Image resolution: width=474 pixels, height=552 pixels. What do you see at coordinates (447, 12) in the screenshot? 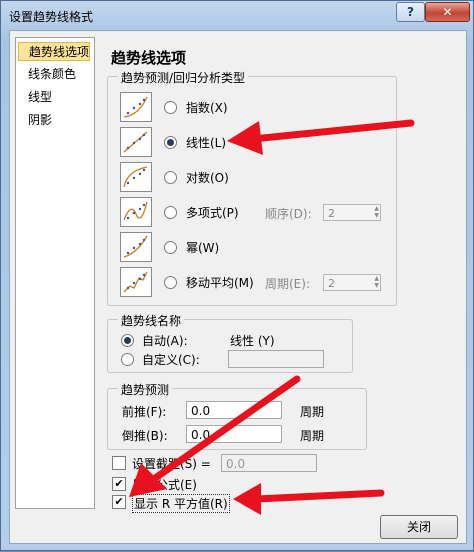
I see `close-window-button: ✕` at bounding box center [447, 12].